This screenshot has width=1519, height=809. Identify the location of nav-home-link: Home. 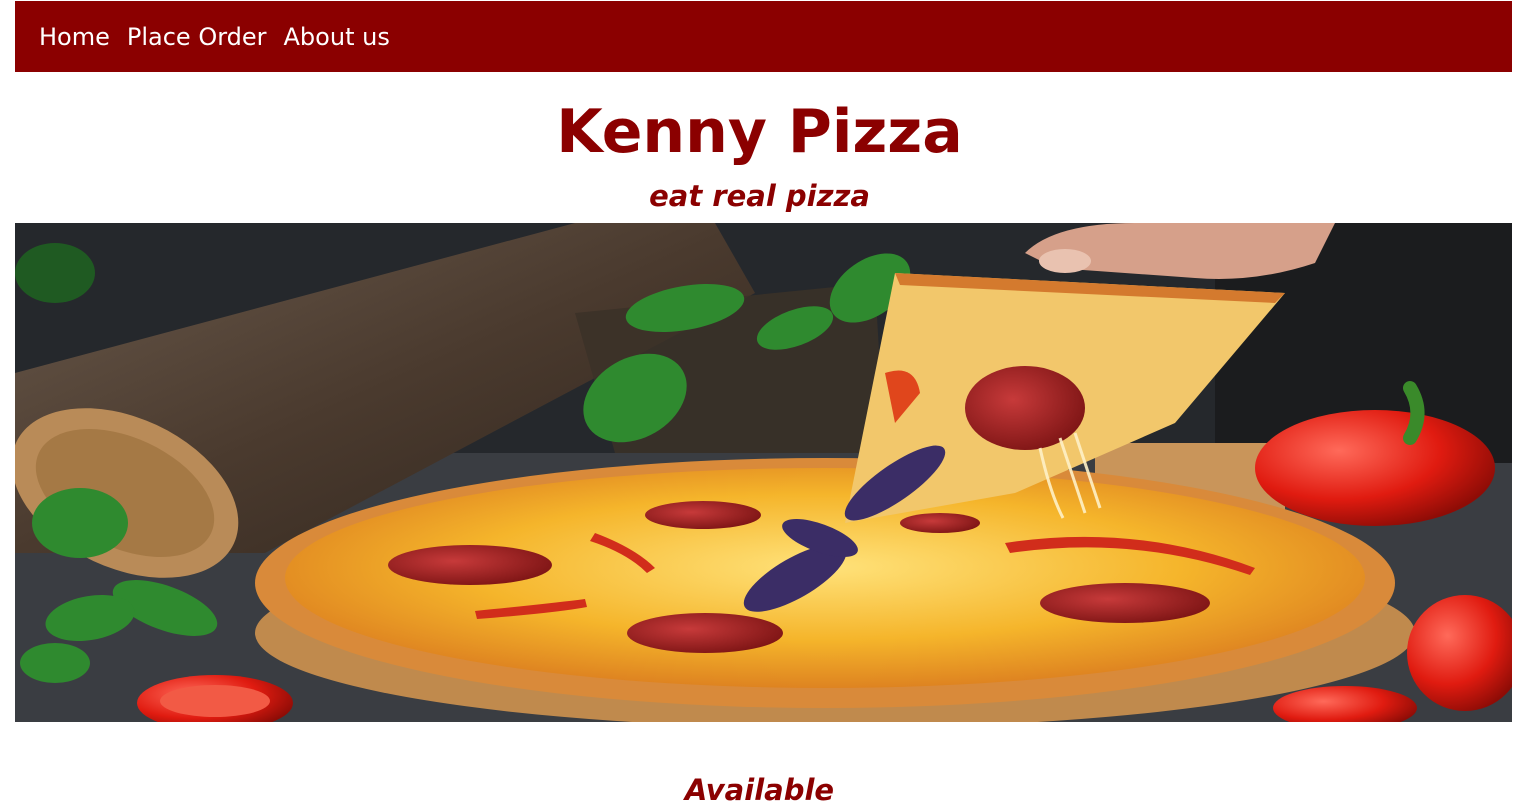
(74, 37).